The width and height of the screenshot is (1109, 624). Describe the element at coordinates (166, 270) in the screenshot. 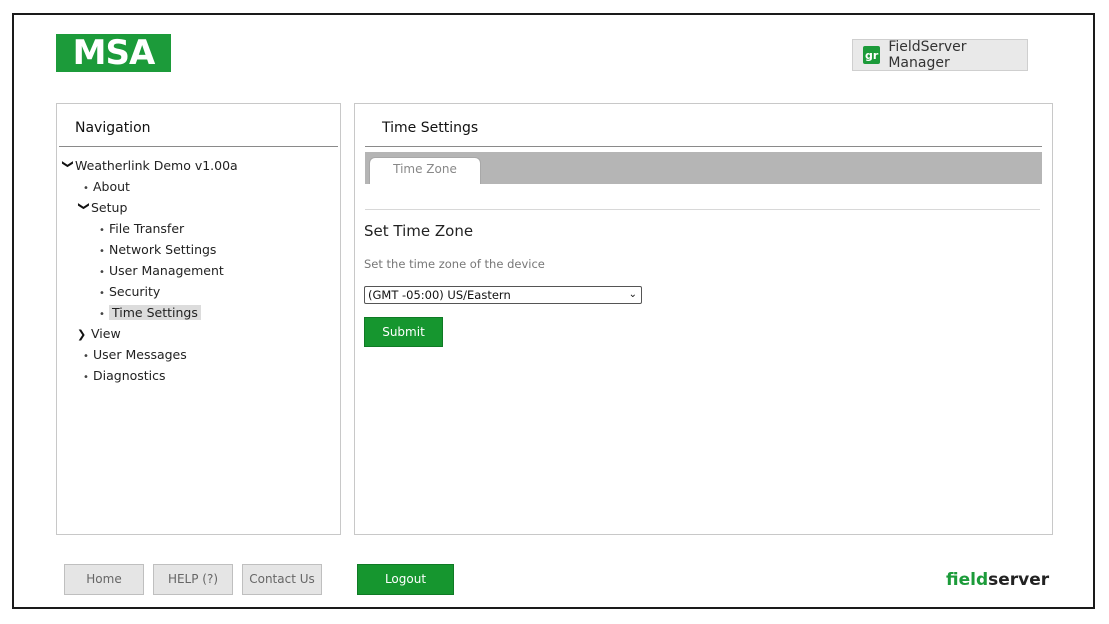

I see `nav-item-label: User Management` at that location.